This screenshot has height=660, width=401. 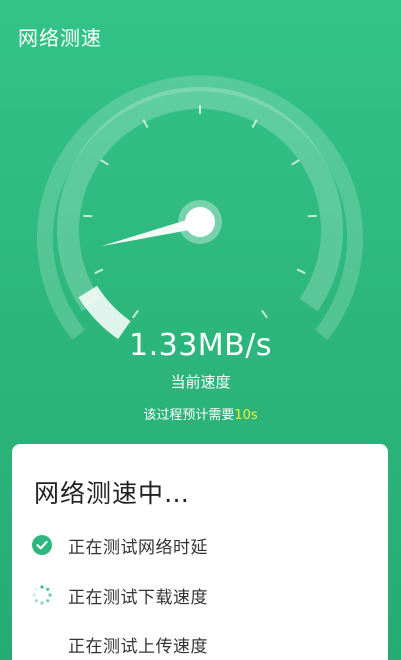 I want to click on eta-prefix: 该过程预计需要, so click(x=189, y=415).